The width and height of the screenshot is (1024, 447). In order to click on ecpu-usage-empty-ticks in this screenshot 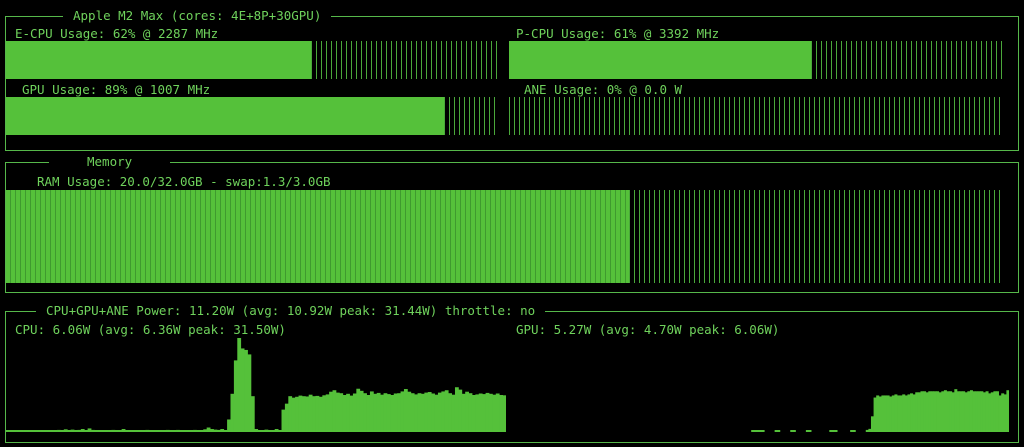, I will do `click(404, 60)`.